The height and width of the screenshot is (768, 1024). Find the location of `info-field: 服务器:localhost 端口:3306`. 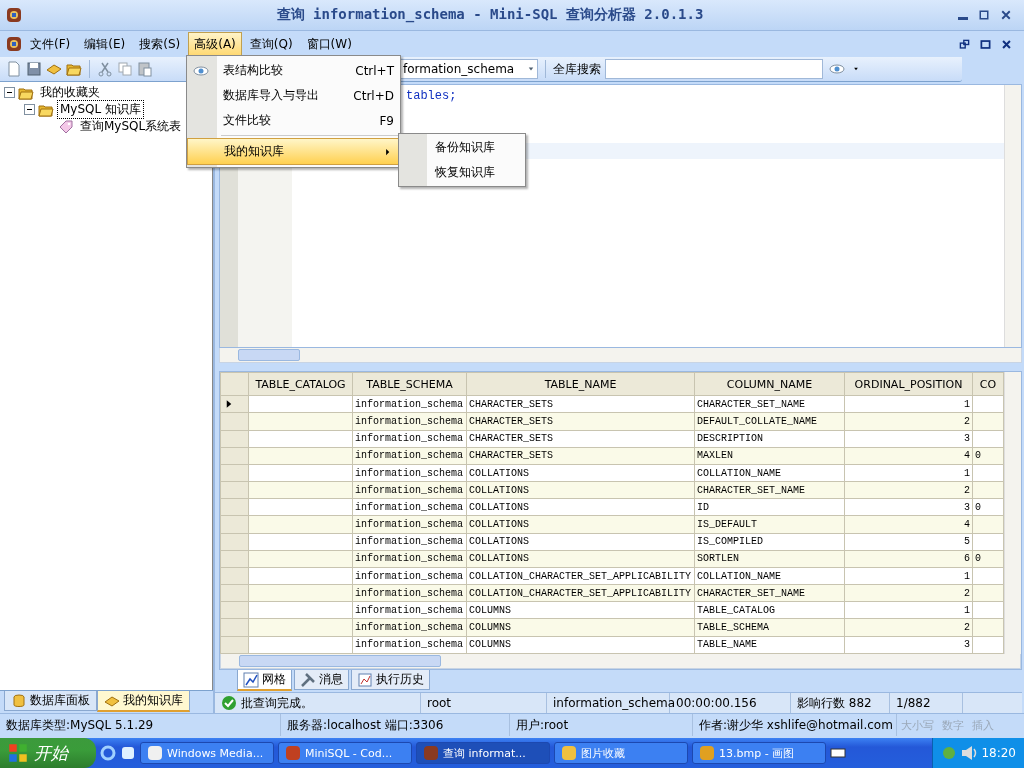

info-field: 服务器:localhost 端口:3306 is located at coordinates (365, 725).